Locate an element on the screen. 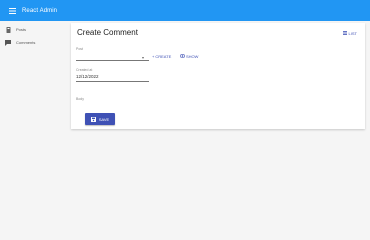 The width and height of the screenshot is (370, 240). post-select-underline is located at coordinates (112, 60).